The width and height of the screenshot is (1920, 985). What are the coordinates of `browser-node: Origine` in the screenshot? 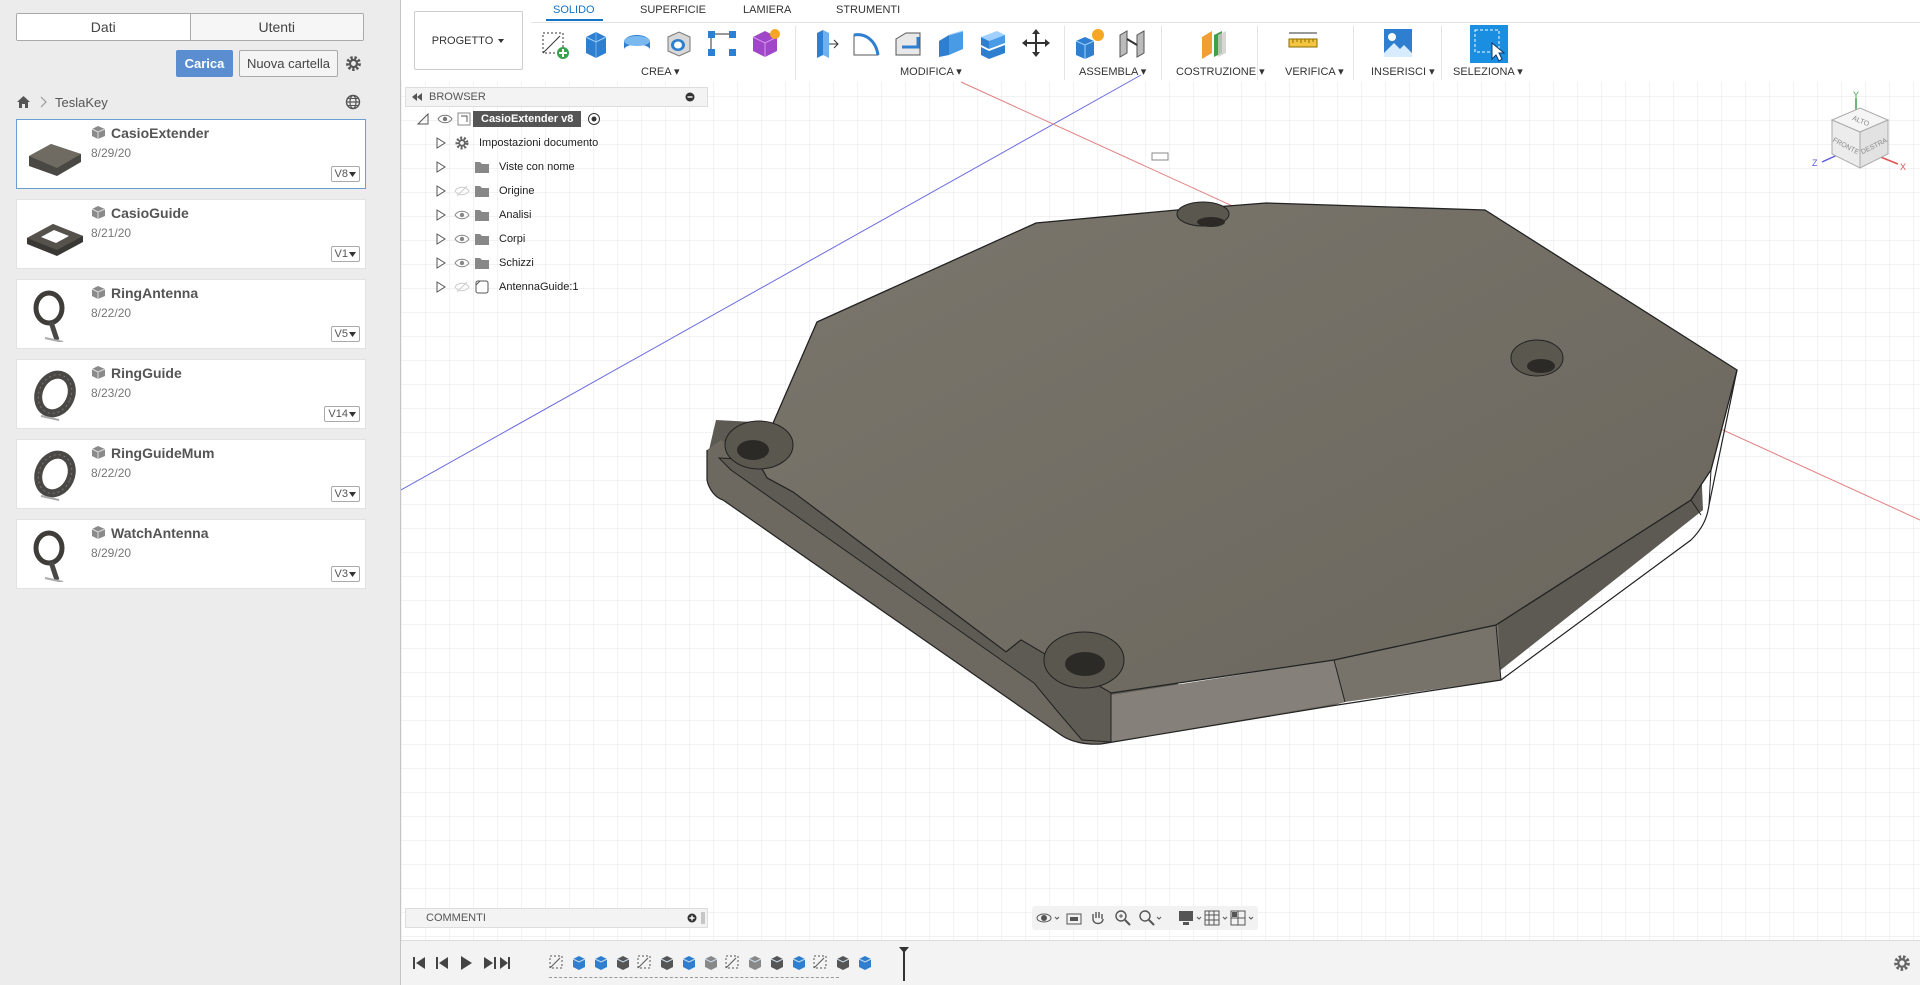 It's located at (556, 191).